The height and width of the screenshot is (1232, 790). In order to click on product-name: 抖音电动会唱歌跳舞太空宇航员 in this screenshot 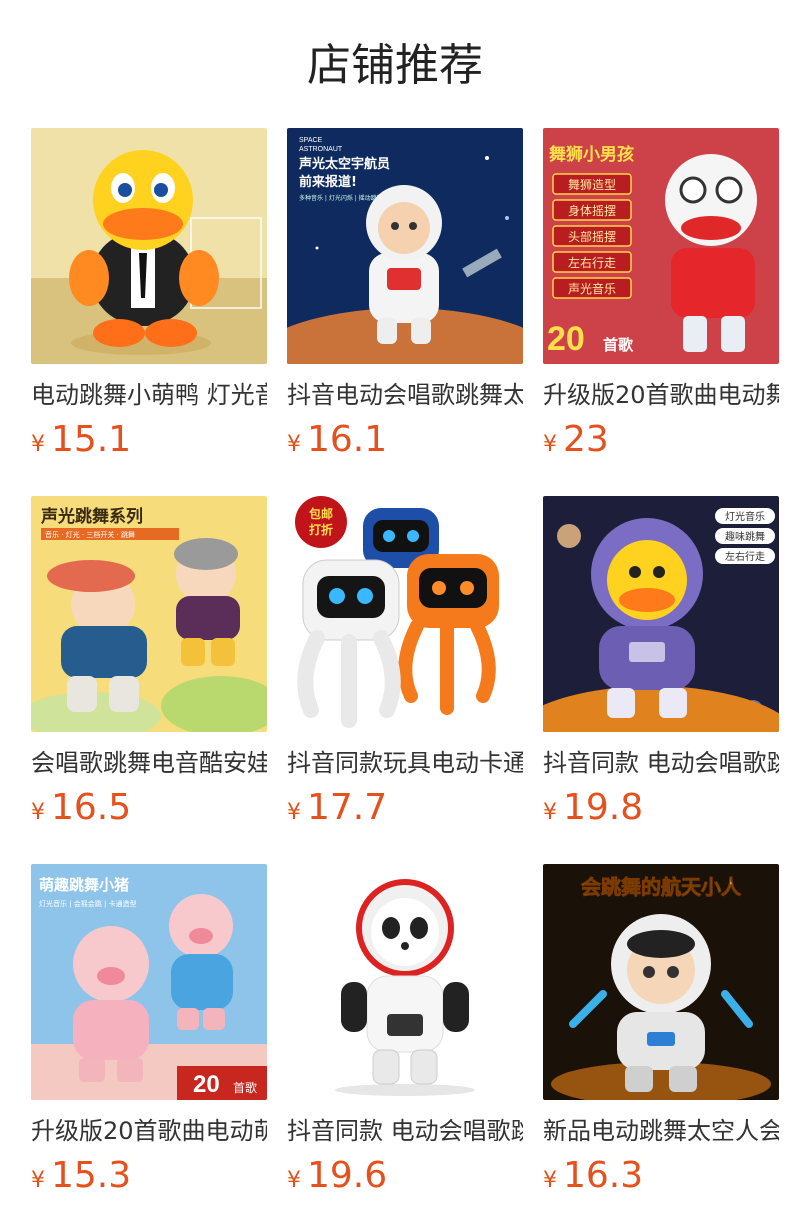, I will do `click(405, 395)`.